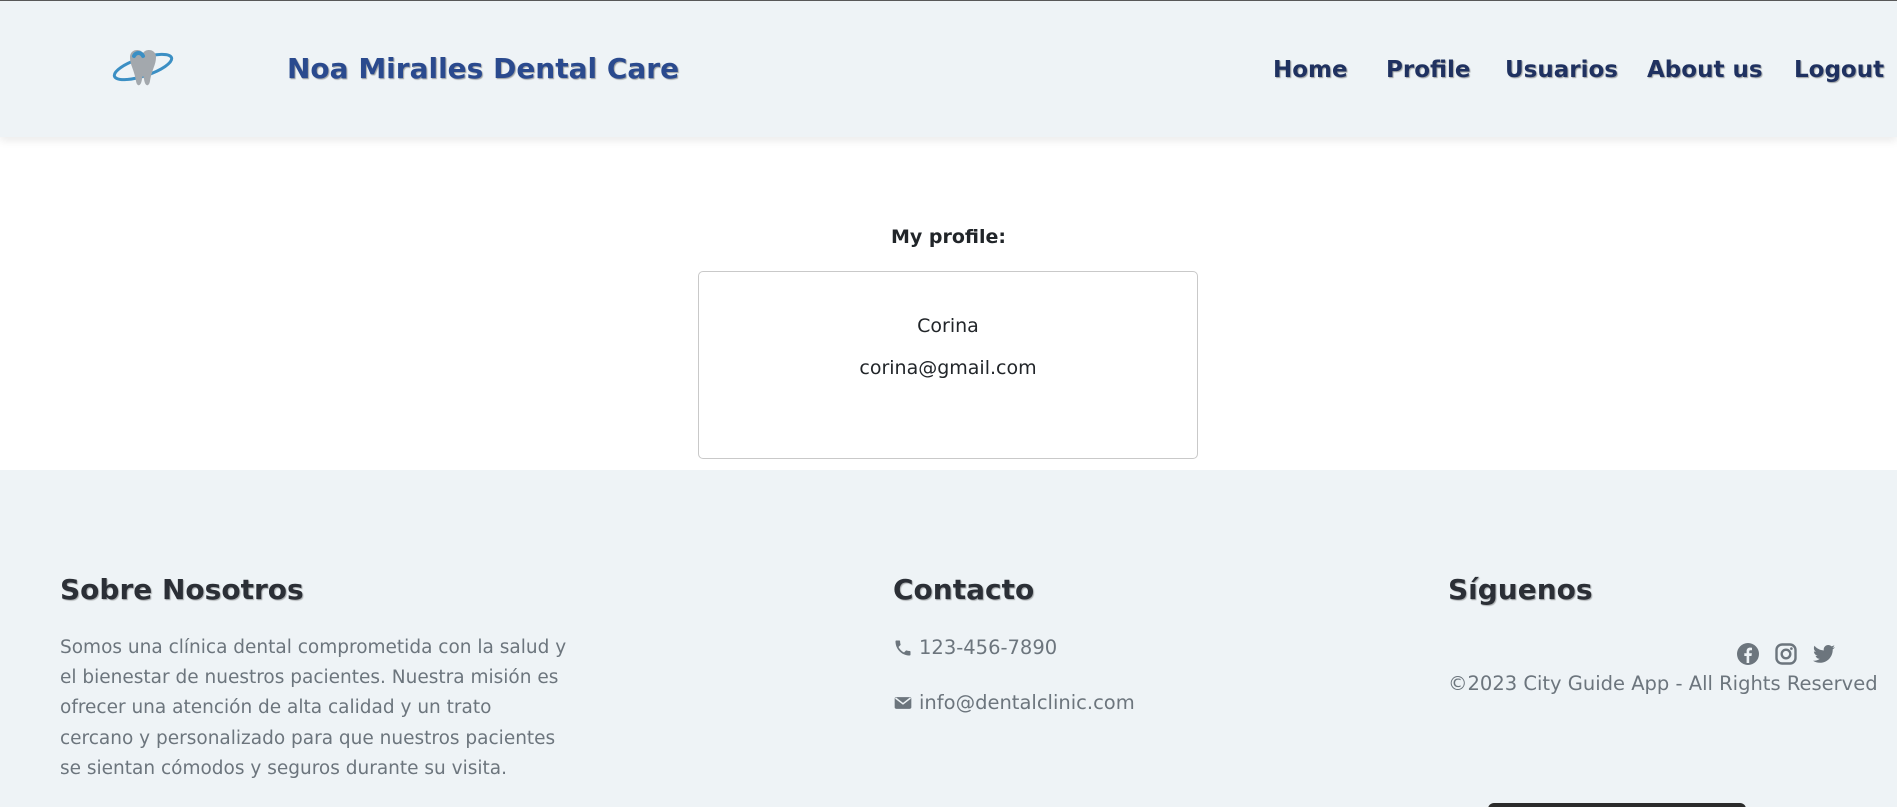  Describe the element at coordinates (1027, 702) in the screenshot. I see `email-text: info@dentalclinic.com` at that location.